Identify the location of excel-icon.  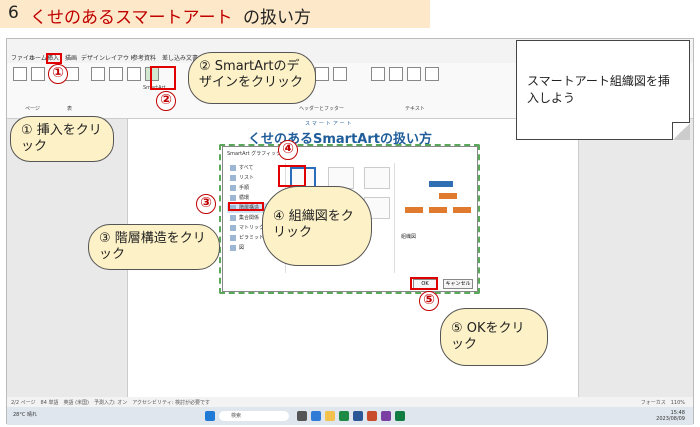
(344, 416).